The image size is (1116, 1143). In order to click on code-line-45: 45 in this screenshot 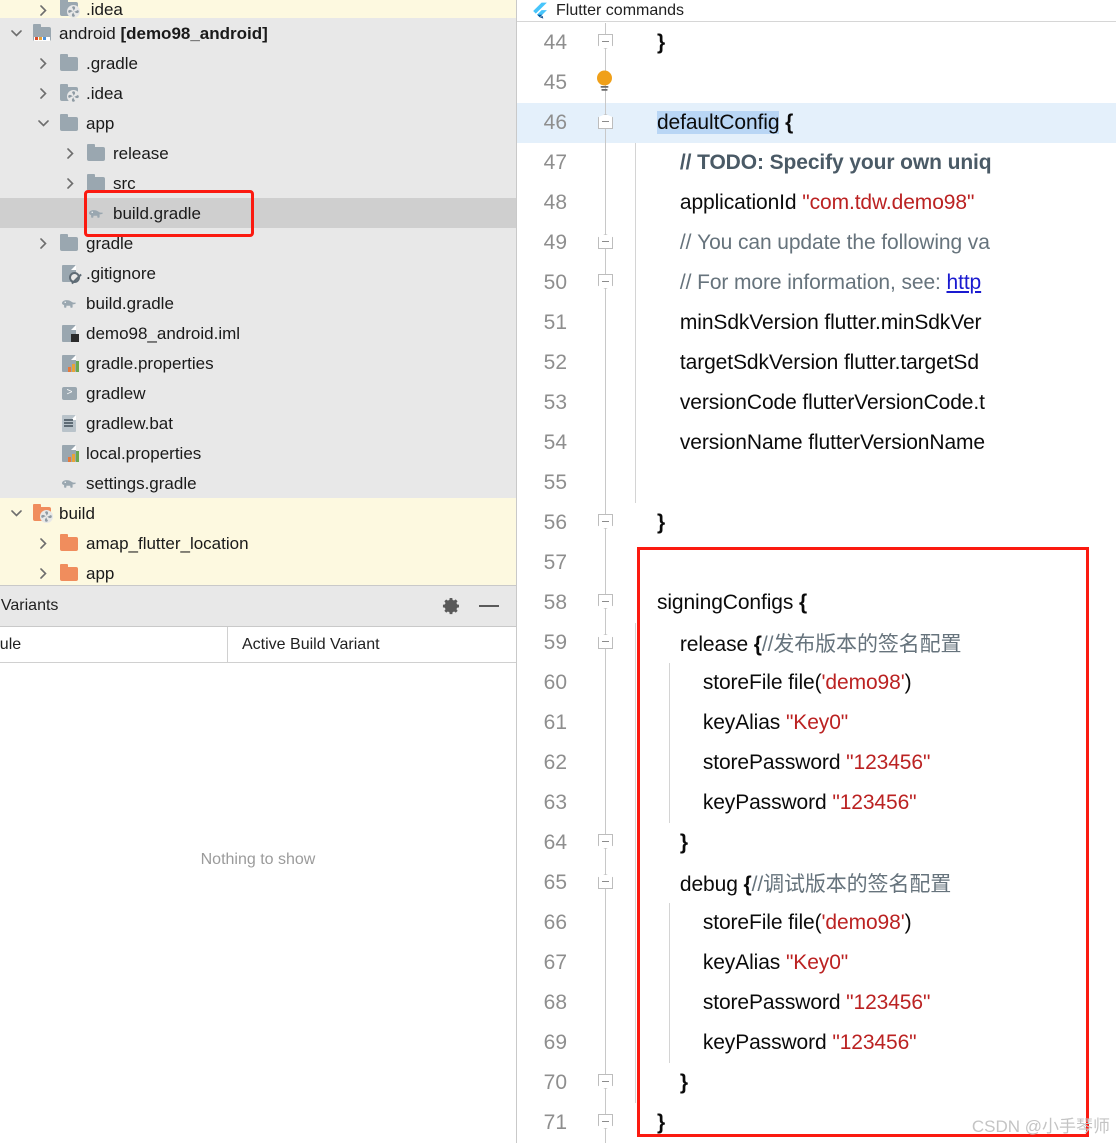, I will do `click(816, 83)`.